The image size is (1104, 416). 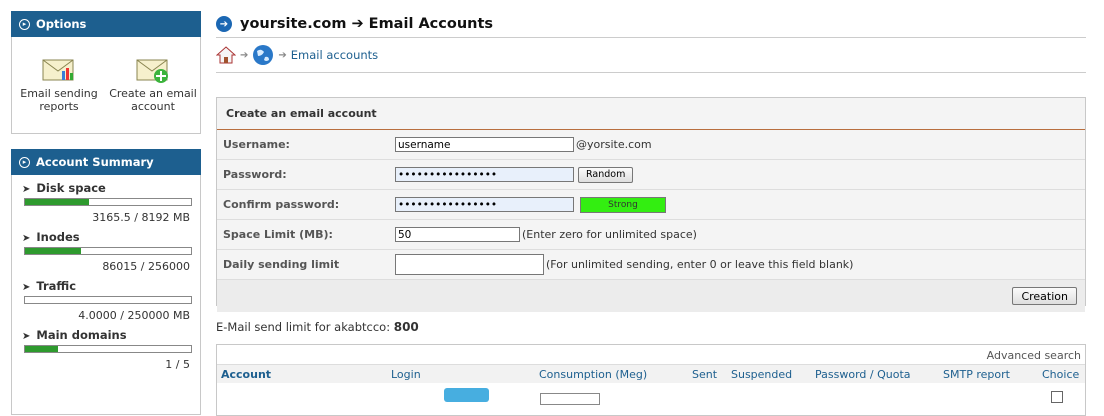 I want to click on summary-item-value: 1 / 5, so click(x=177, y=364).